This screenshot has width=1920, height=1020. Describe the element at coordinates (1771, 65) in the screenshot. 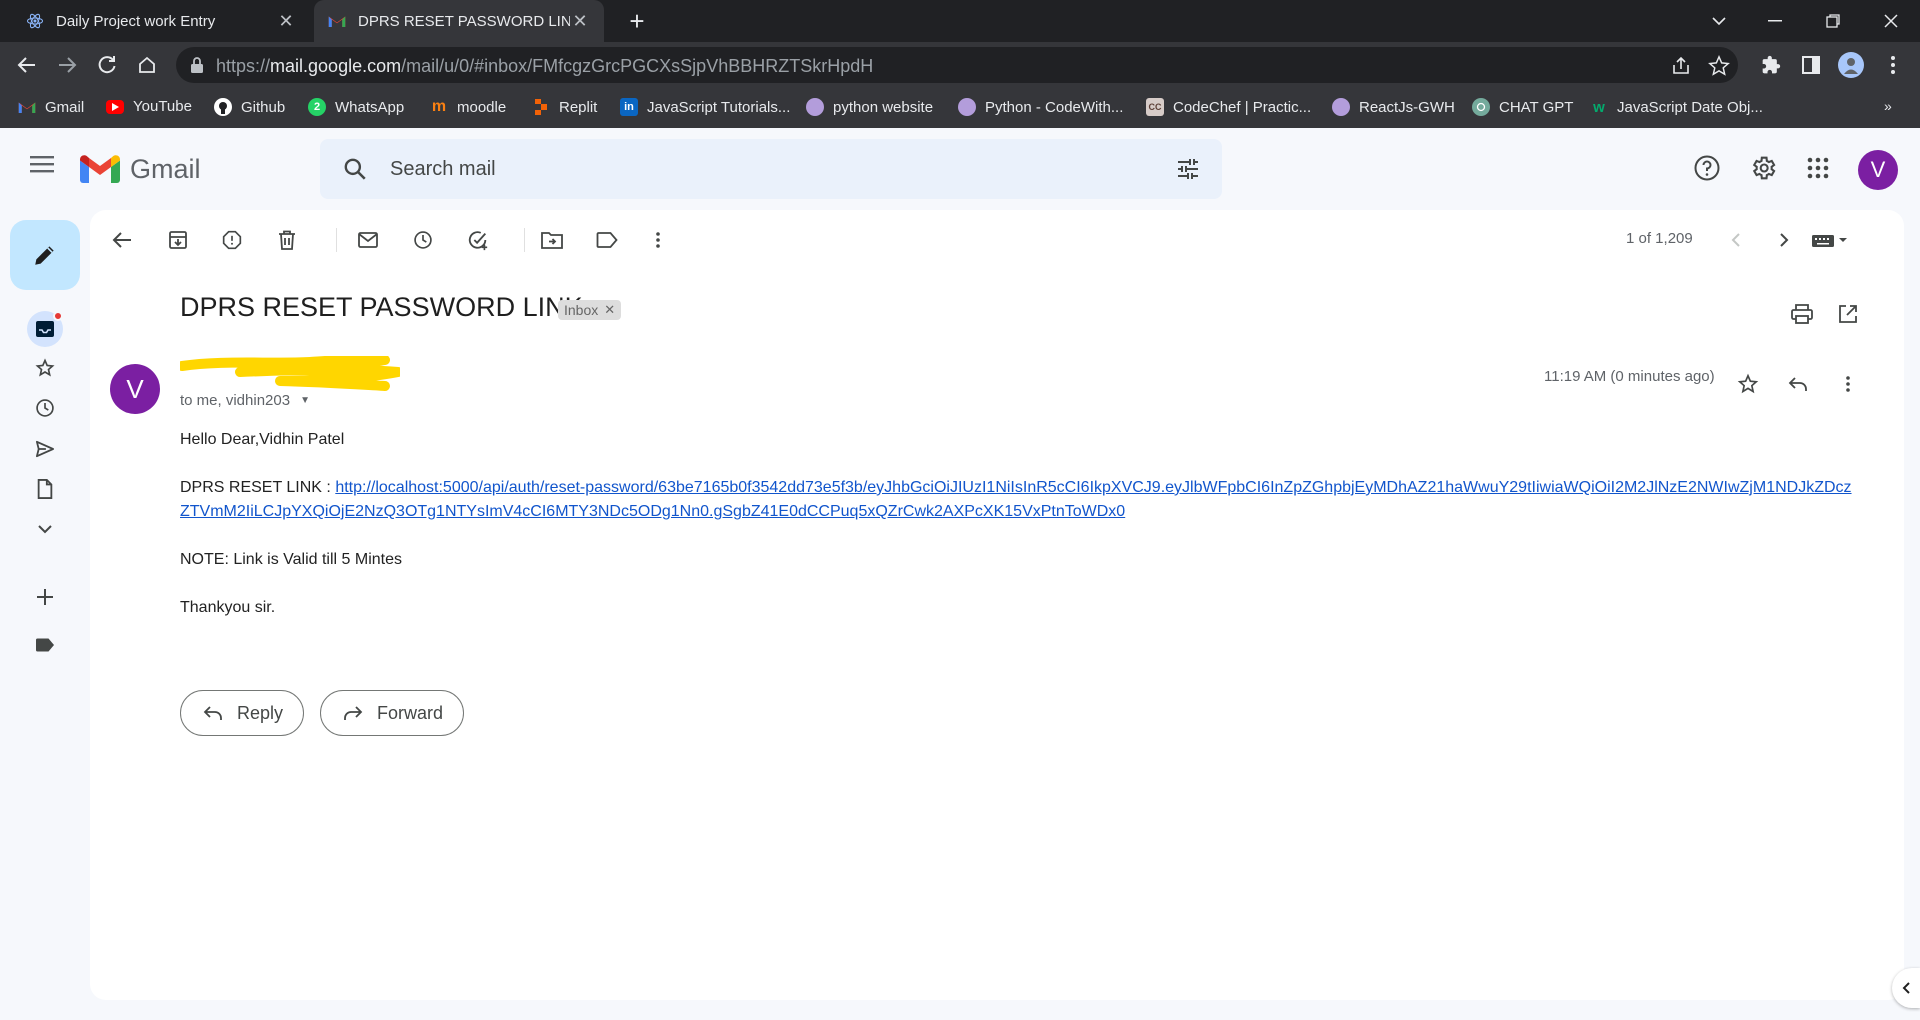

I see `extensions-icon` at that location.